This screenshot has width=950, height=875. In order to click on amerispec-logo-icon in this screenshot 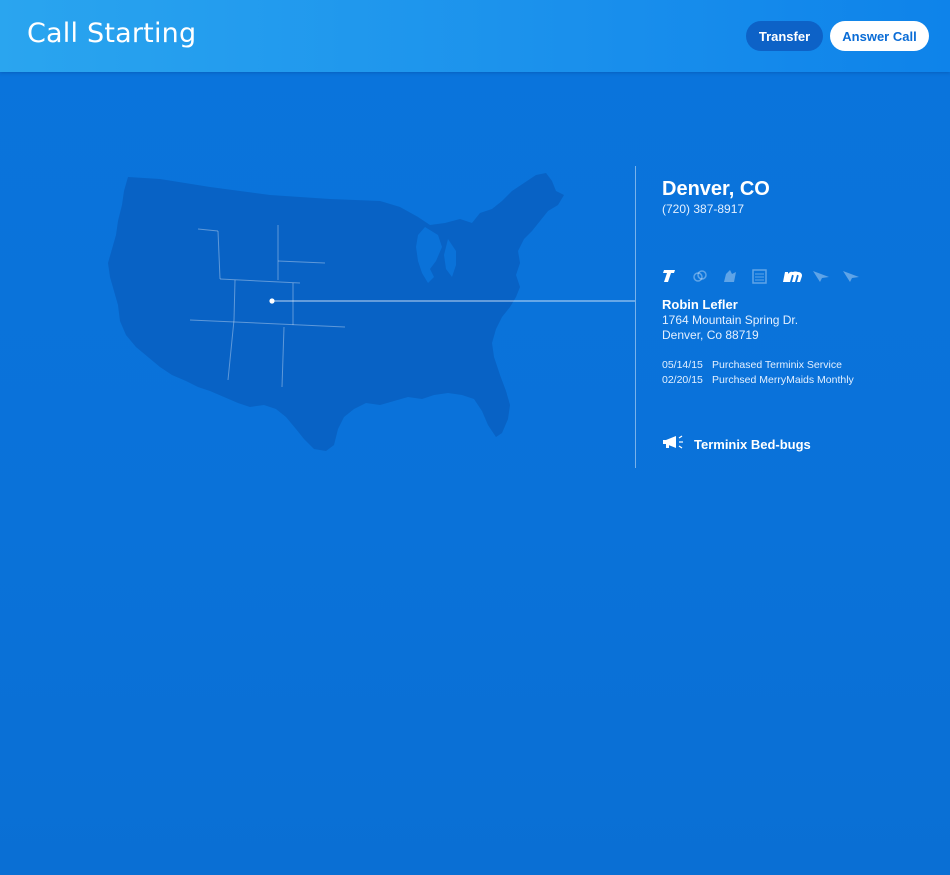, I will do `click(767, 276)`.